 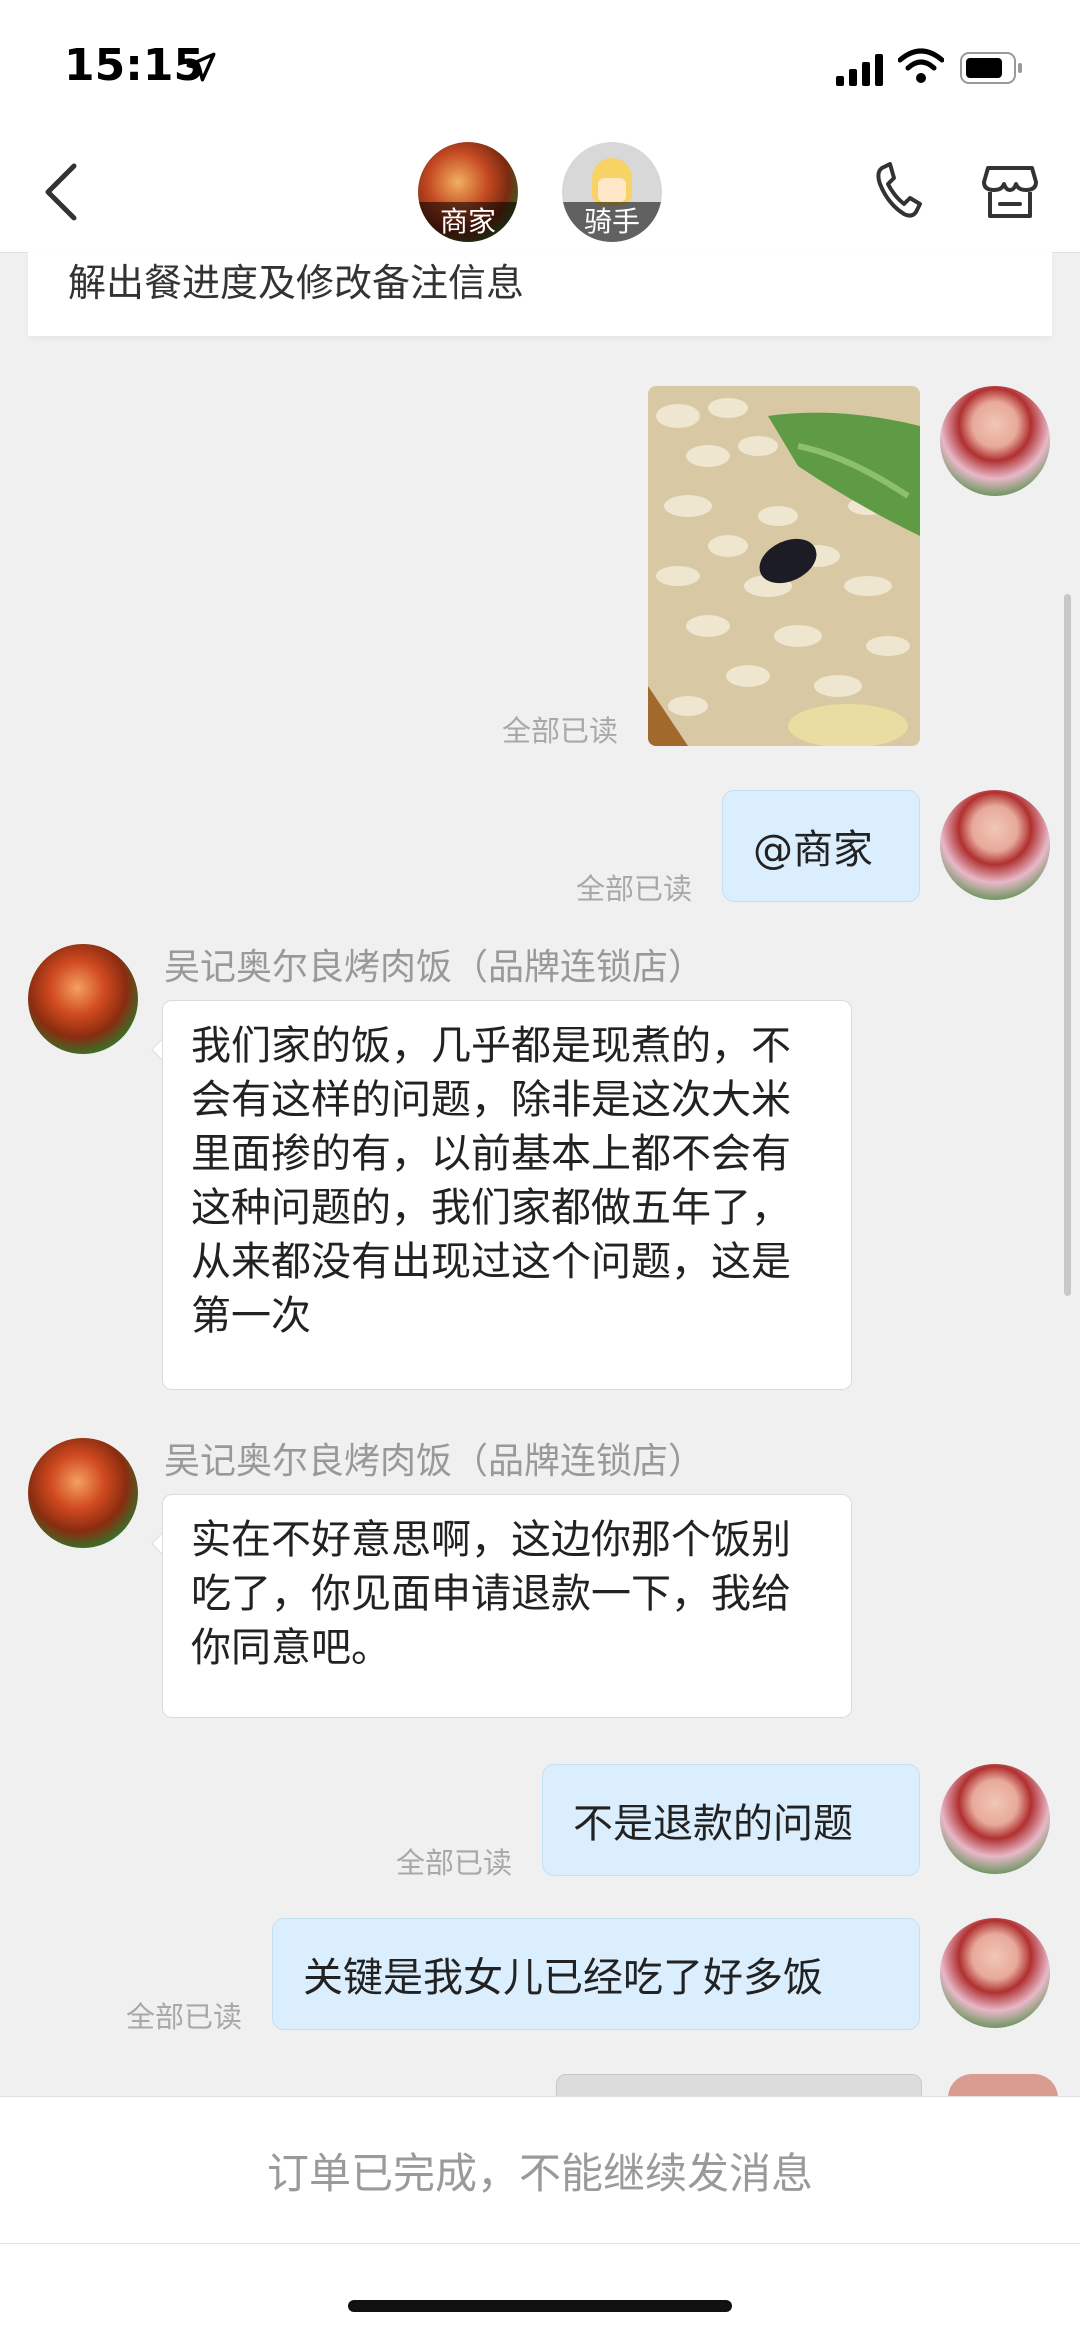 What do you see at coordinates (468, 222) in the screenshot?
I see `merchant-tag: 商家` at bounding box center [468, 222].